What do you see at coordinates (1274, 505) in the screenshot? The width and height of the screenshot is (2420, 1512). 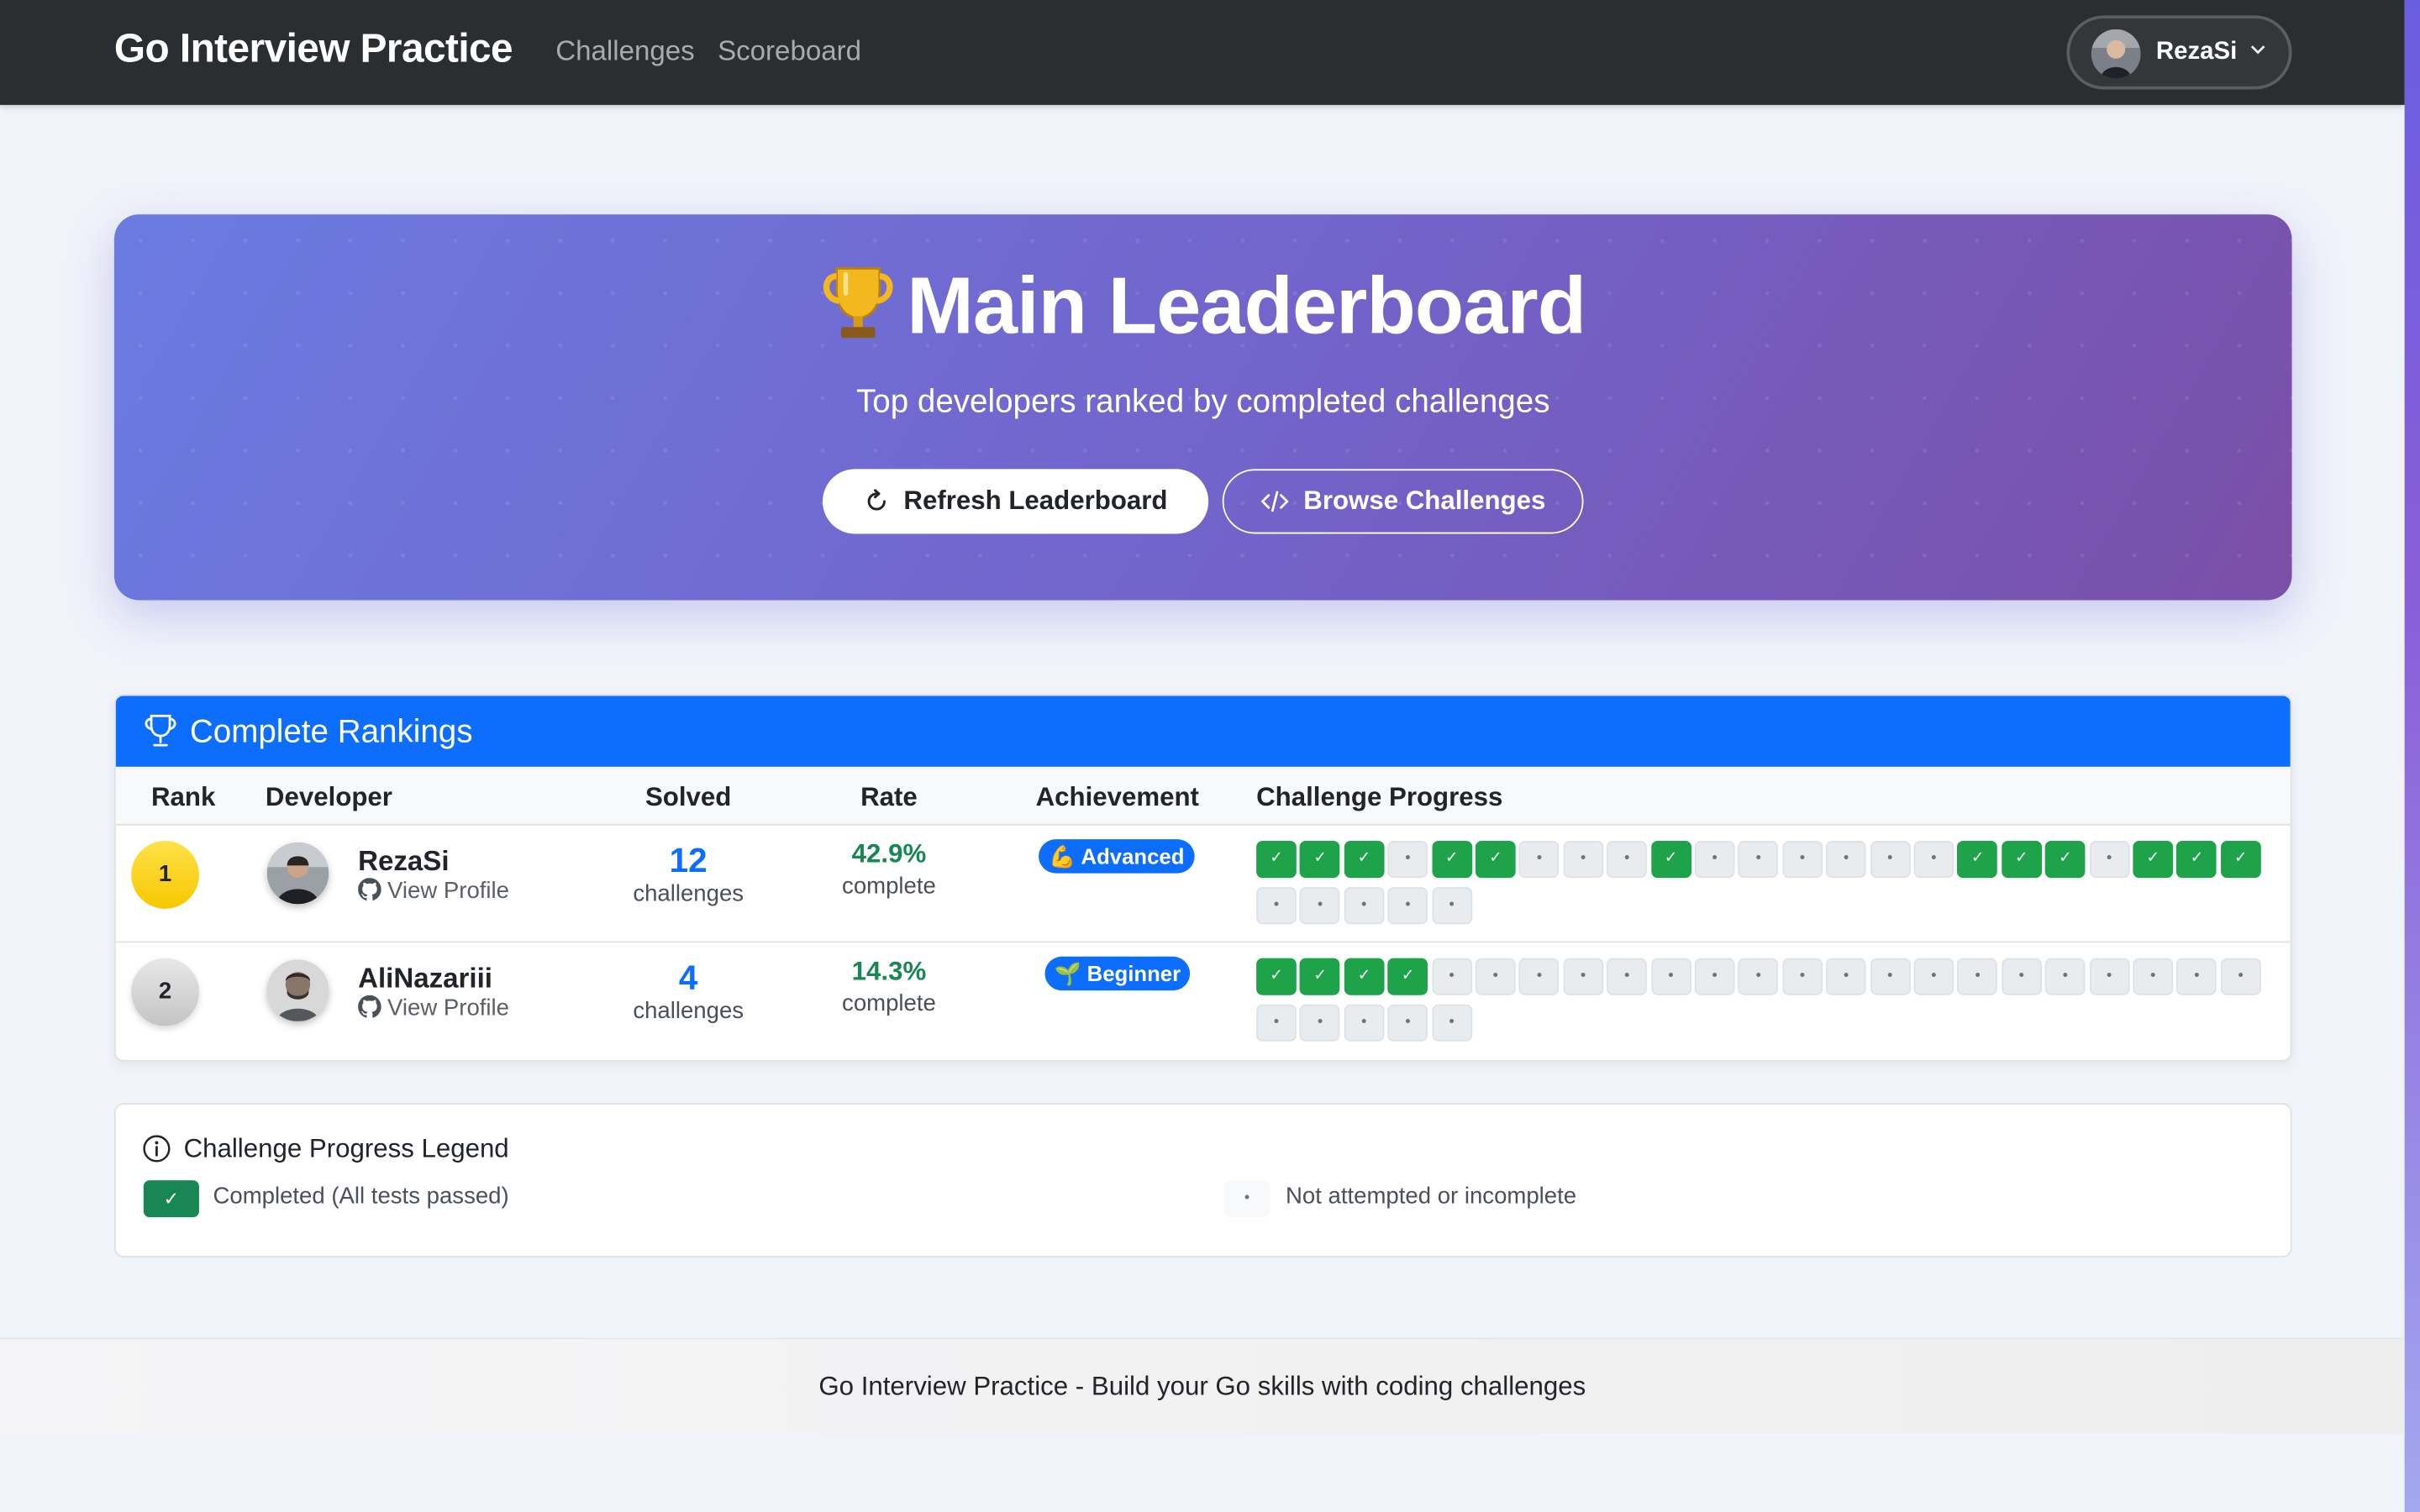 I see `code-icon` at bounding box center [1274, 505].